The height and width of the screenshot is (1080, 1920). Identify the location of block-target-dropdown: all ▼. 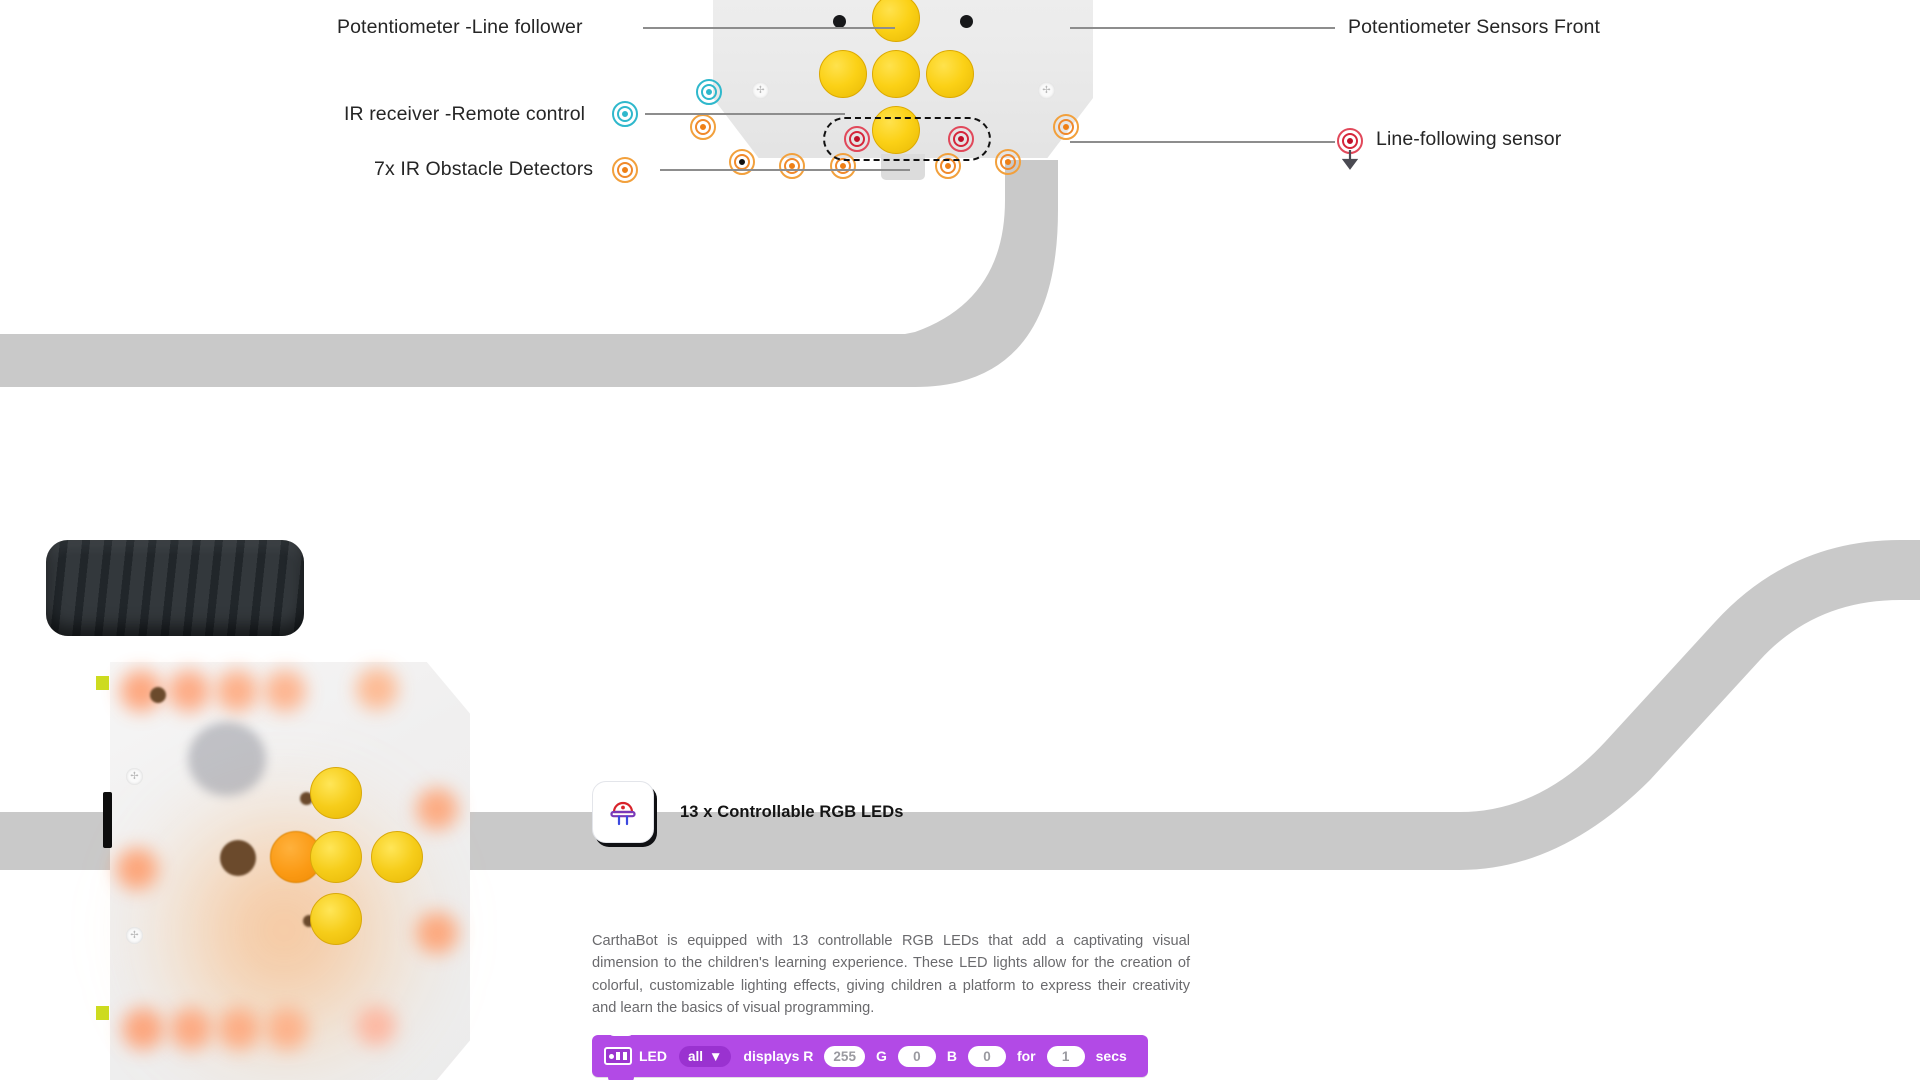
(705, 1056).